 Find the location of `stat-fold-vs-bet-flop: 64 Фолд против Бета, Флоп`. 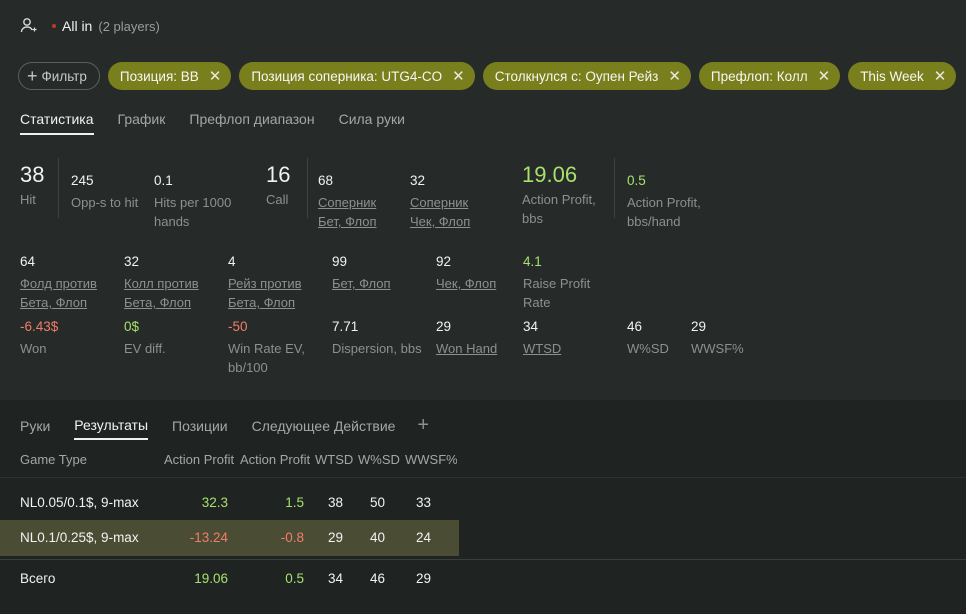

stat-fold-vs-bet-flop: 64 Фолд против Бета, Флоп is located at coordinates (65, 282).